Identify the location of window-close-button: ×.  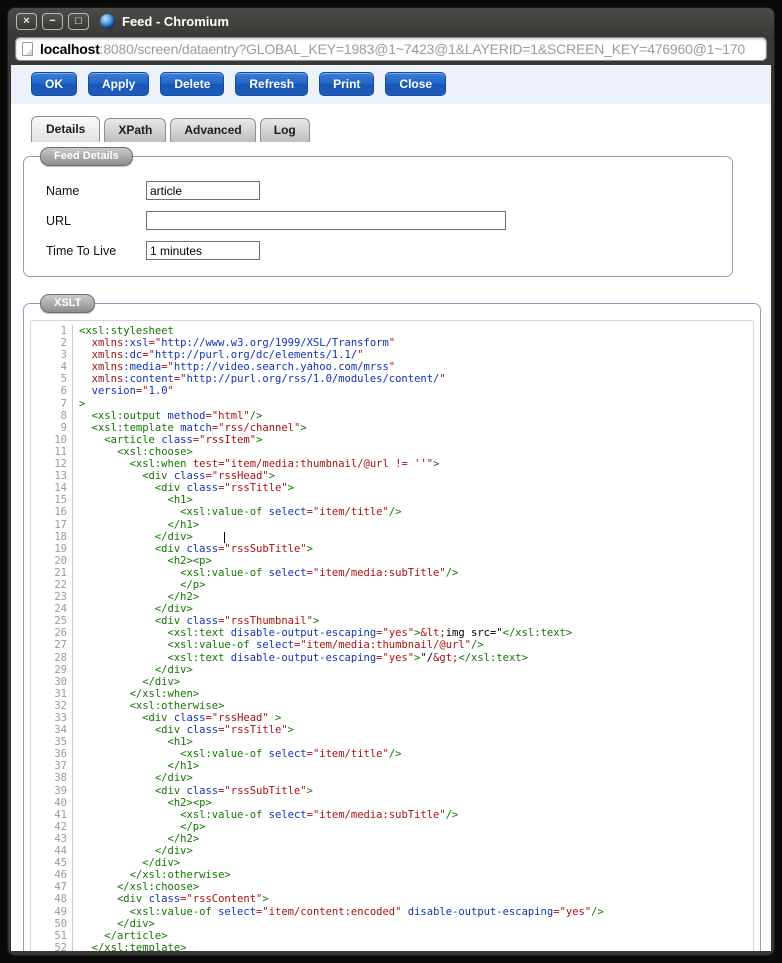
(26, 21).